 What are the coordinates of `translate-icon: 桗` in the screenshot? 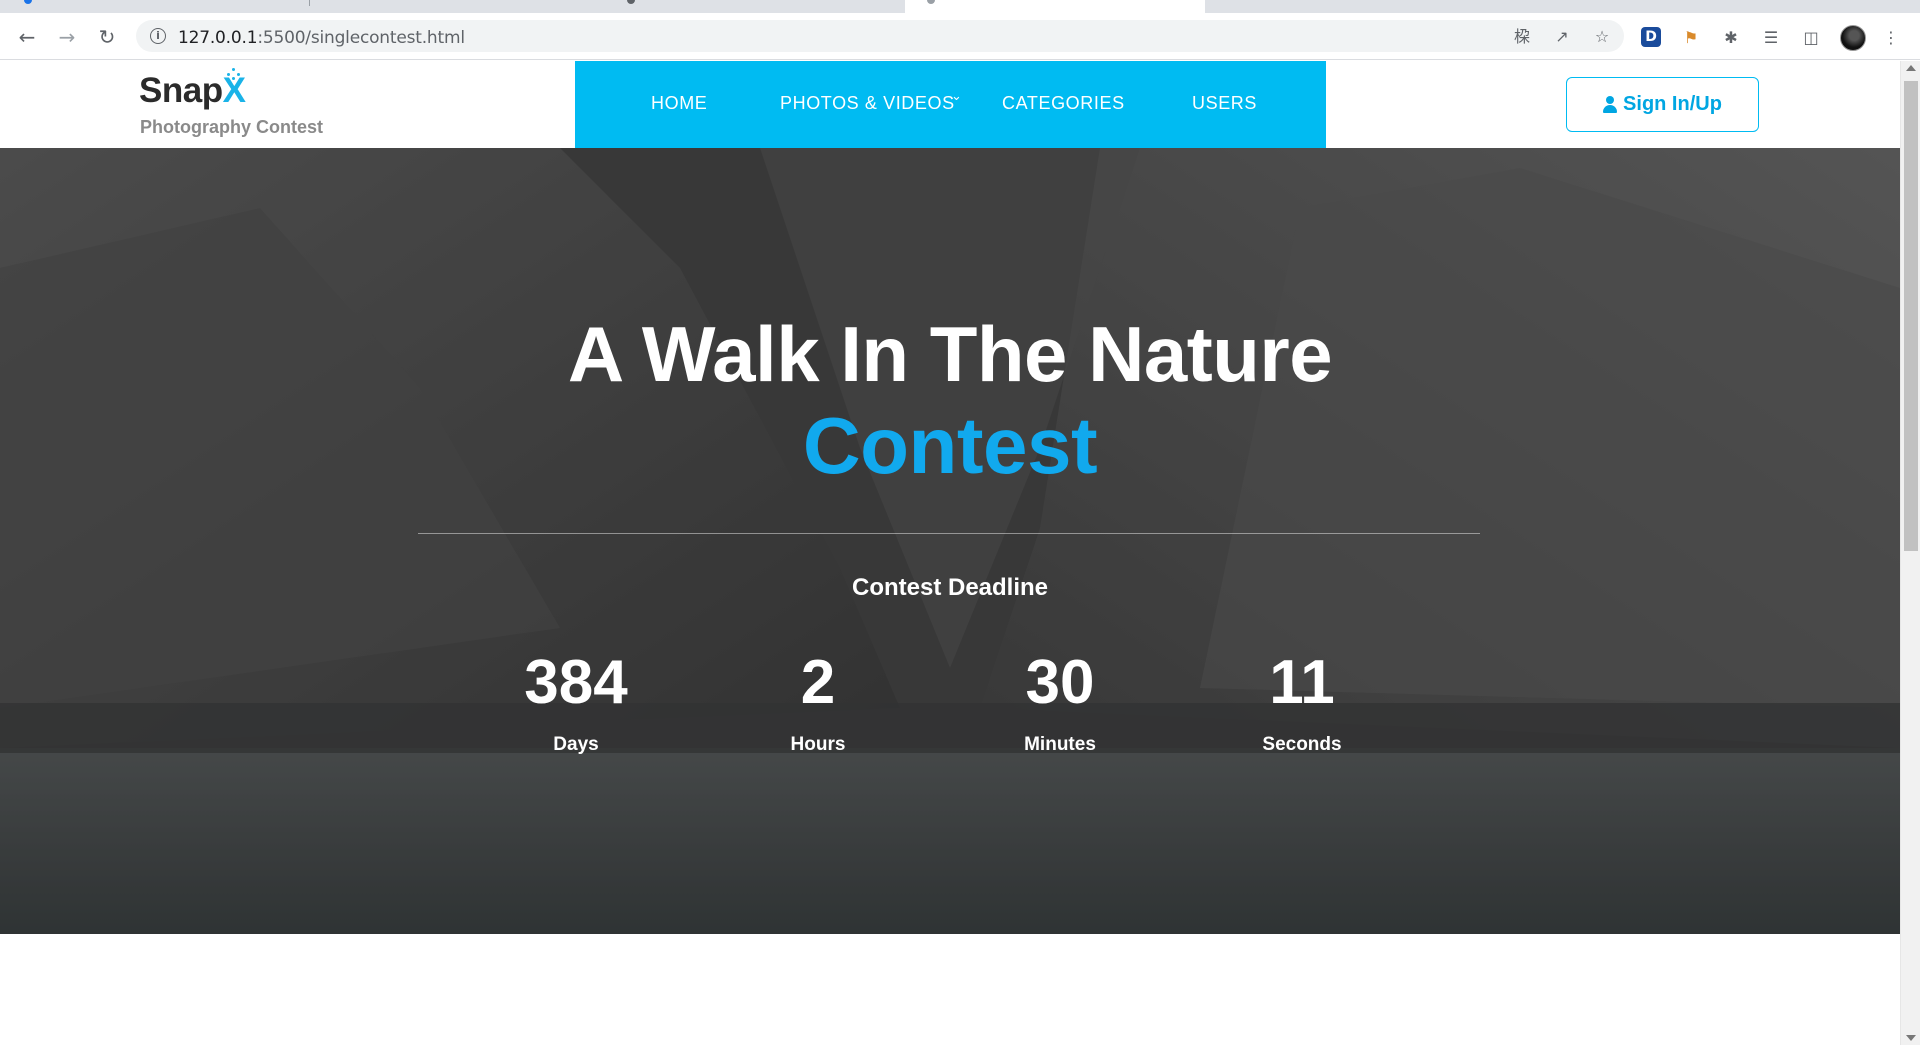 It's located at (1522, 37).